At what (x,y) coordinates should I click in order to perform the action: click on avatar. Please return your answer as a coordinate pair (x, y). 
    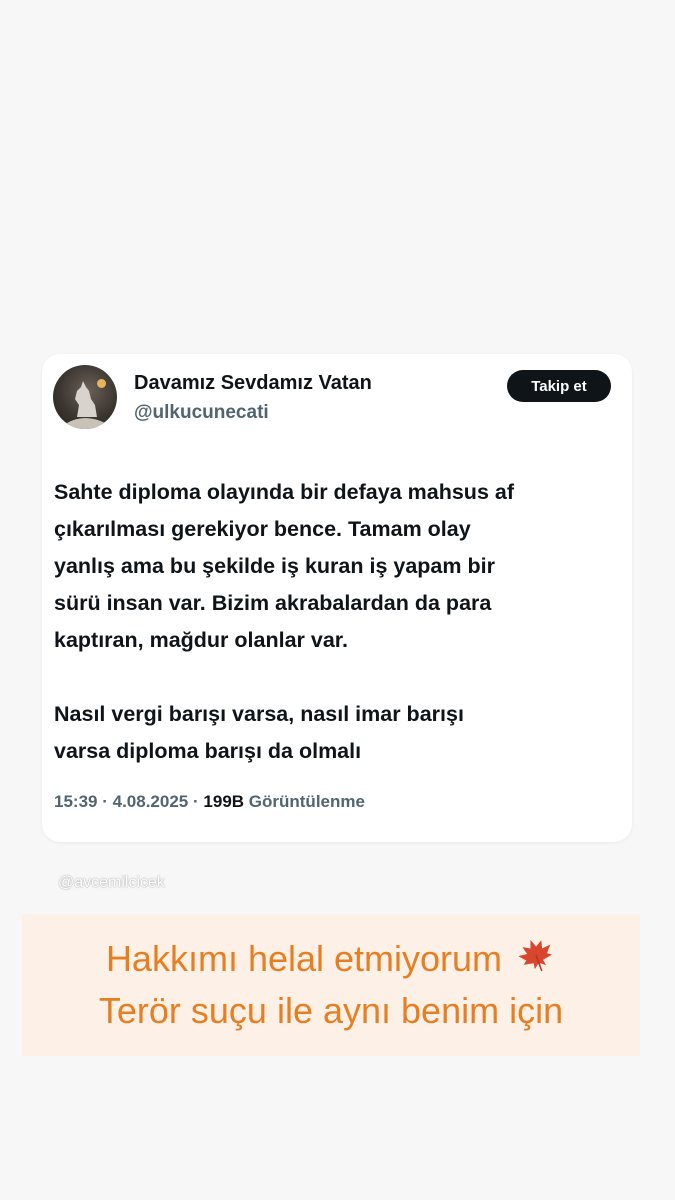
    Looking at the image, I should click on (85, 397).